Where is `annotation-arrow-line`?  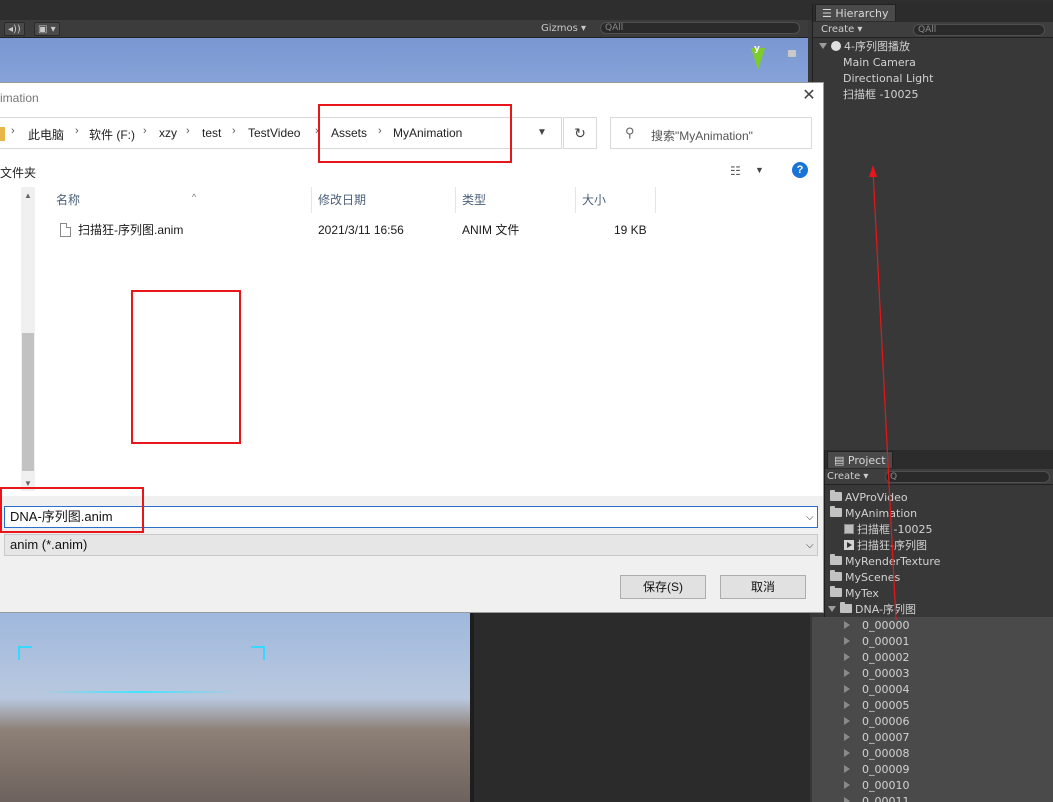
annotation-arrow-line is located at coordinates (884, 395).